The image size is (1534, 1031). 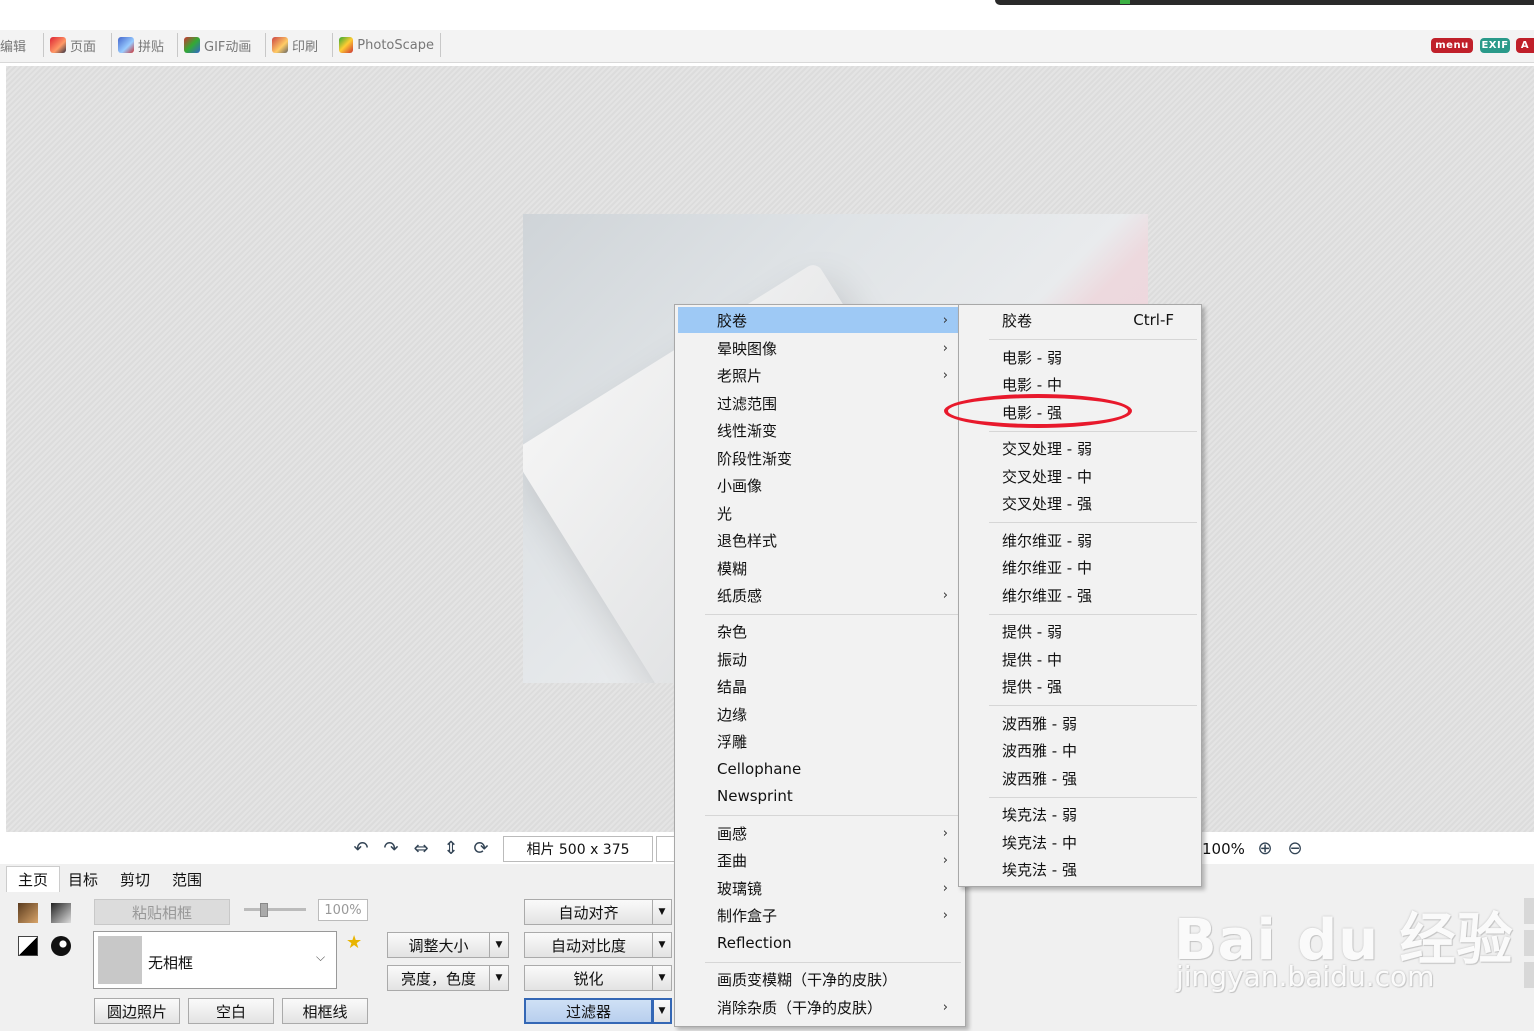 What do you see at coordinates (361, 849) in the screenshot?
I see `undo-icon: ↶` at bounding box center [361, 849].